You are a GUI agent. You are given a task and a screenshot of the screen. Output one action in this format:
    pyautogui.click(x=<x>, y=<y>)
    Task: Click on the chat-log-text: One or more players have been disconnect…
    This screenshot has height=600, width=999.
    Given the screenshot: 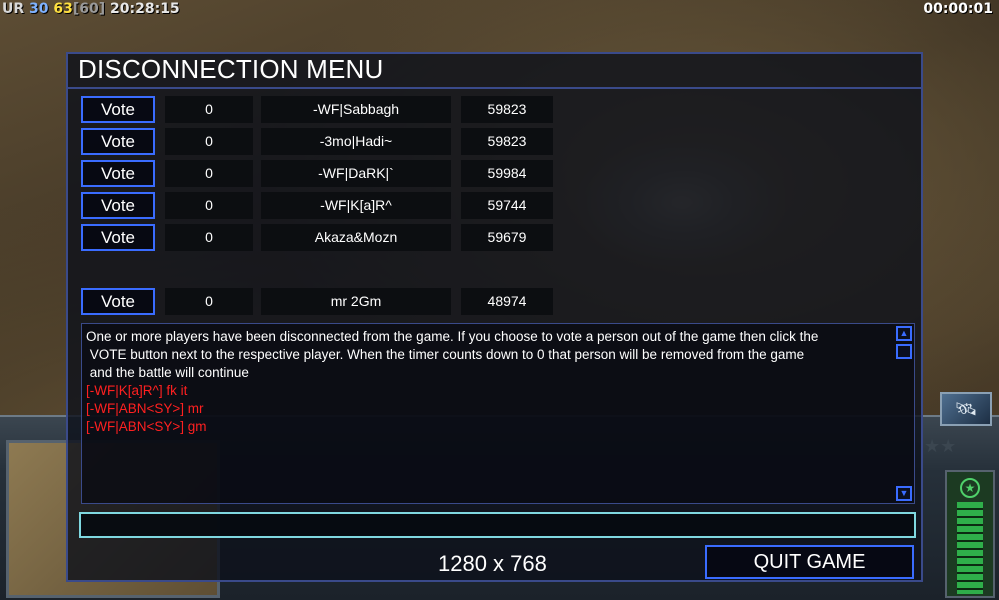 What is the action you would take?
    pyautogui.click(x=491, y=382)
    